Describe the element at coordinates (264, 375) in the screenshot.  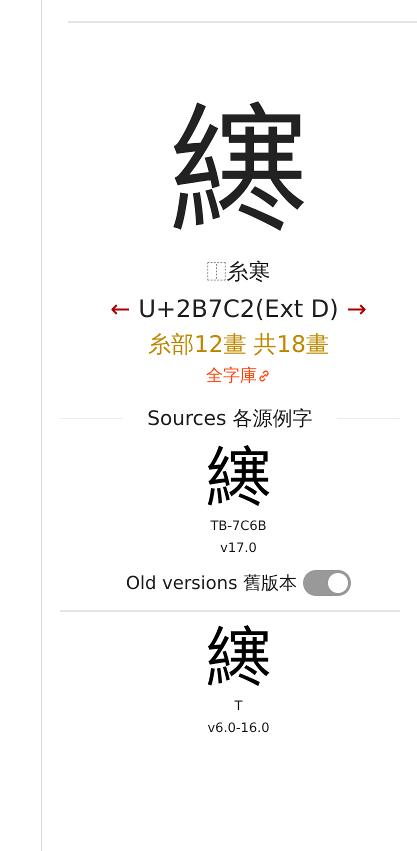
I see `link-icon` at that location.